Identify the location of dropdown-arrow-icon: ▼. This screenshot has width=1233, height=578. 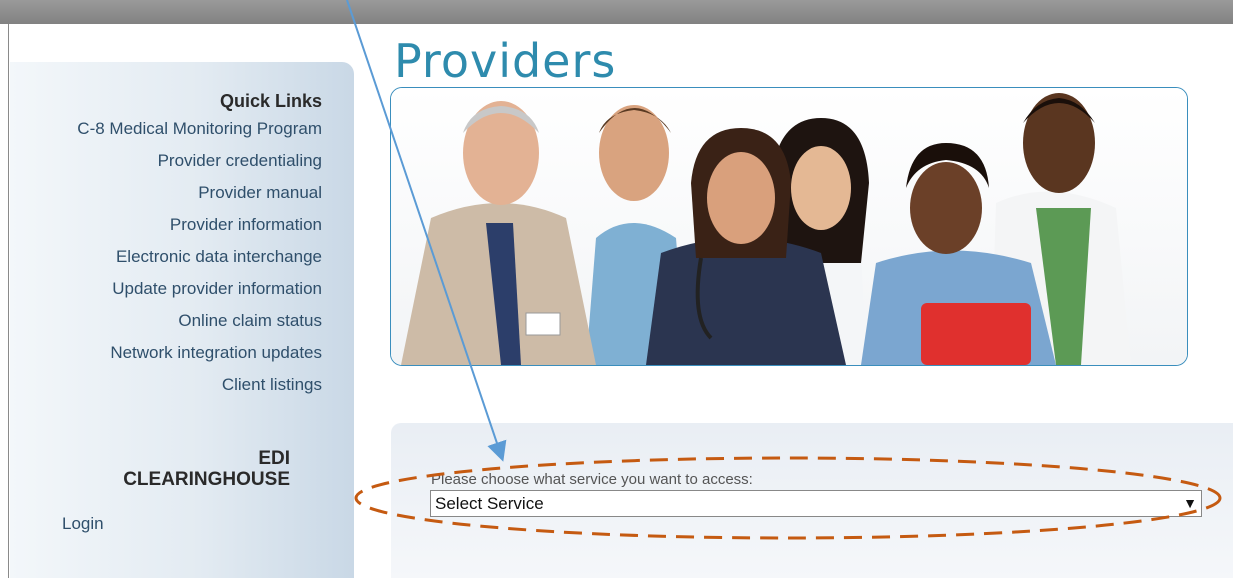
(1190, 503).